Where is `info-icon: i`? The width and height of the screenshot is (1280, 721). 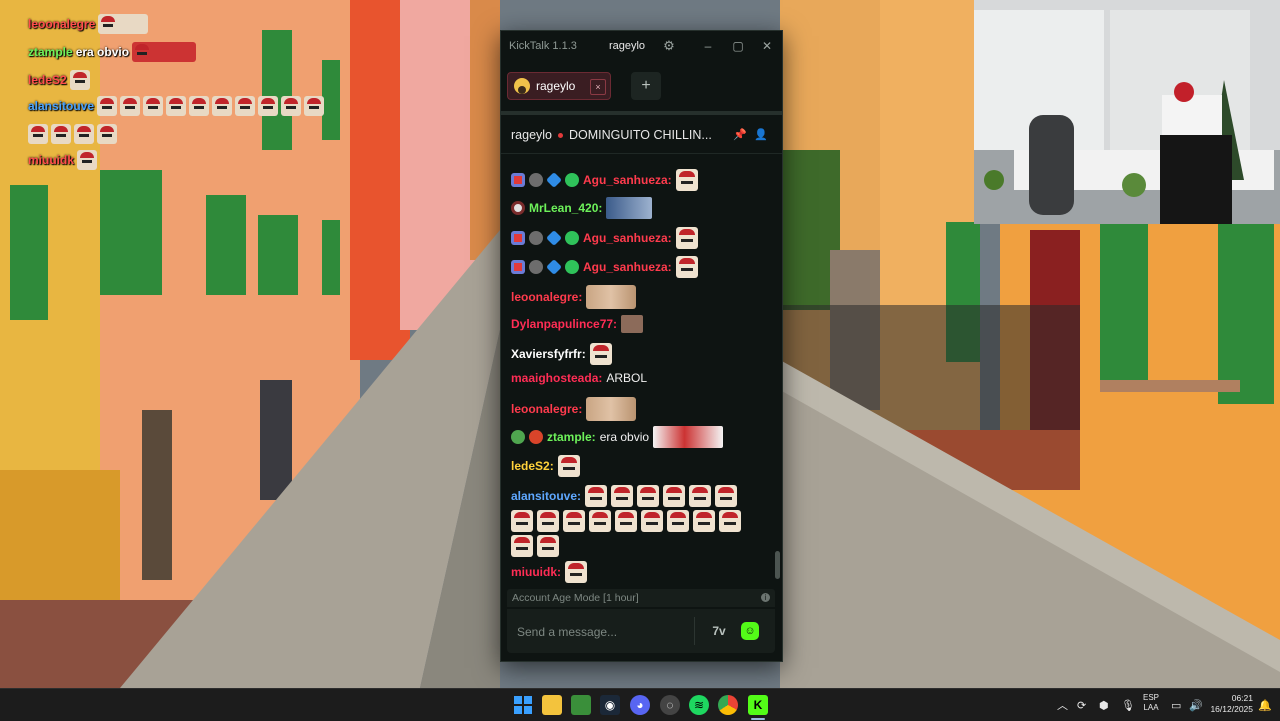
info-icon: i is located at coordinates (765, 597).